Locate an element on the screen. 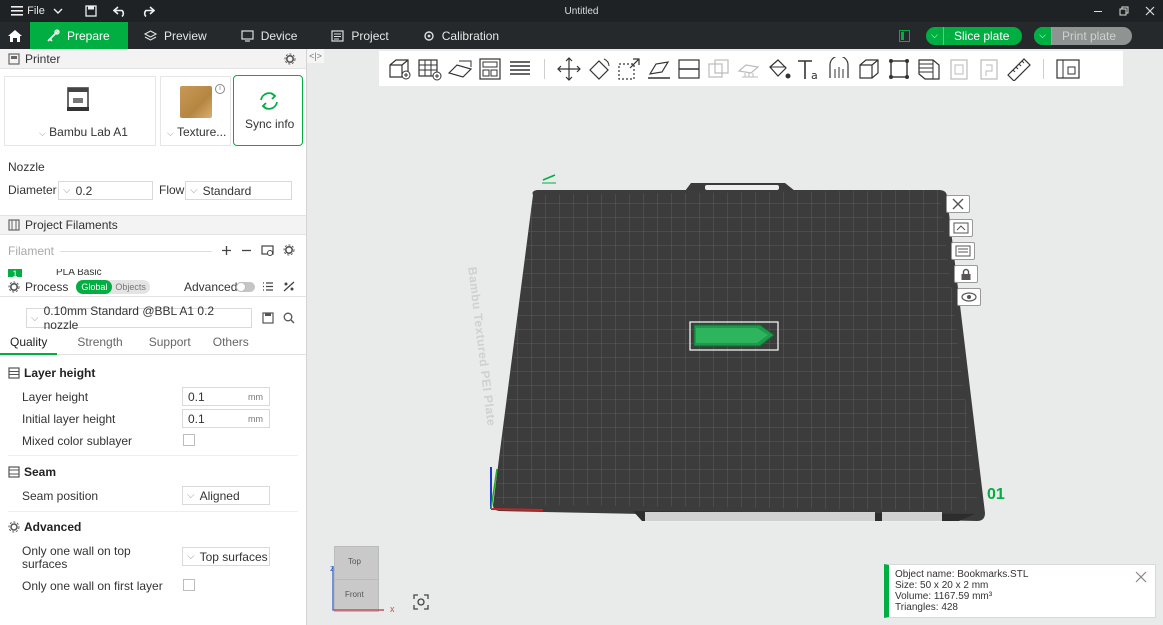 Image resolution: width=1163 pixels, height=625 pixels. minimize-button is located at coordinates (1098, 11).